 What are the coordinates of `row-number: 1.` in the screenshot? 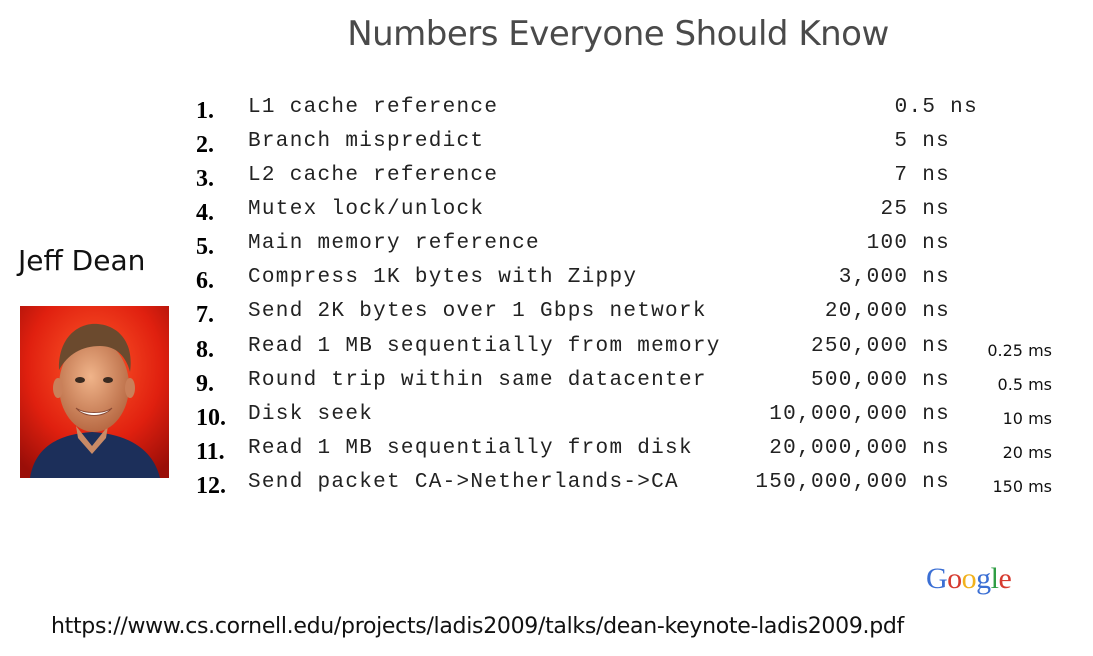 It's located at (205, 111).